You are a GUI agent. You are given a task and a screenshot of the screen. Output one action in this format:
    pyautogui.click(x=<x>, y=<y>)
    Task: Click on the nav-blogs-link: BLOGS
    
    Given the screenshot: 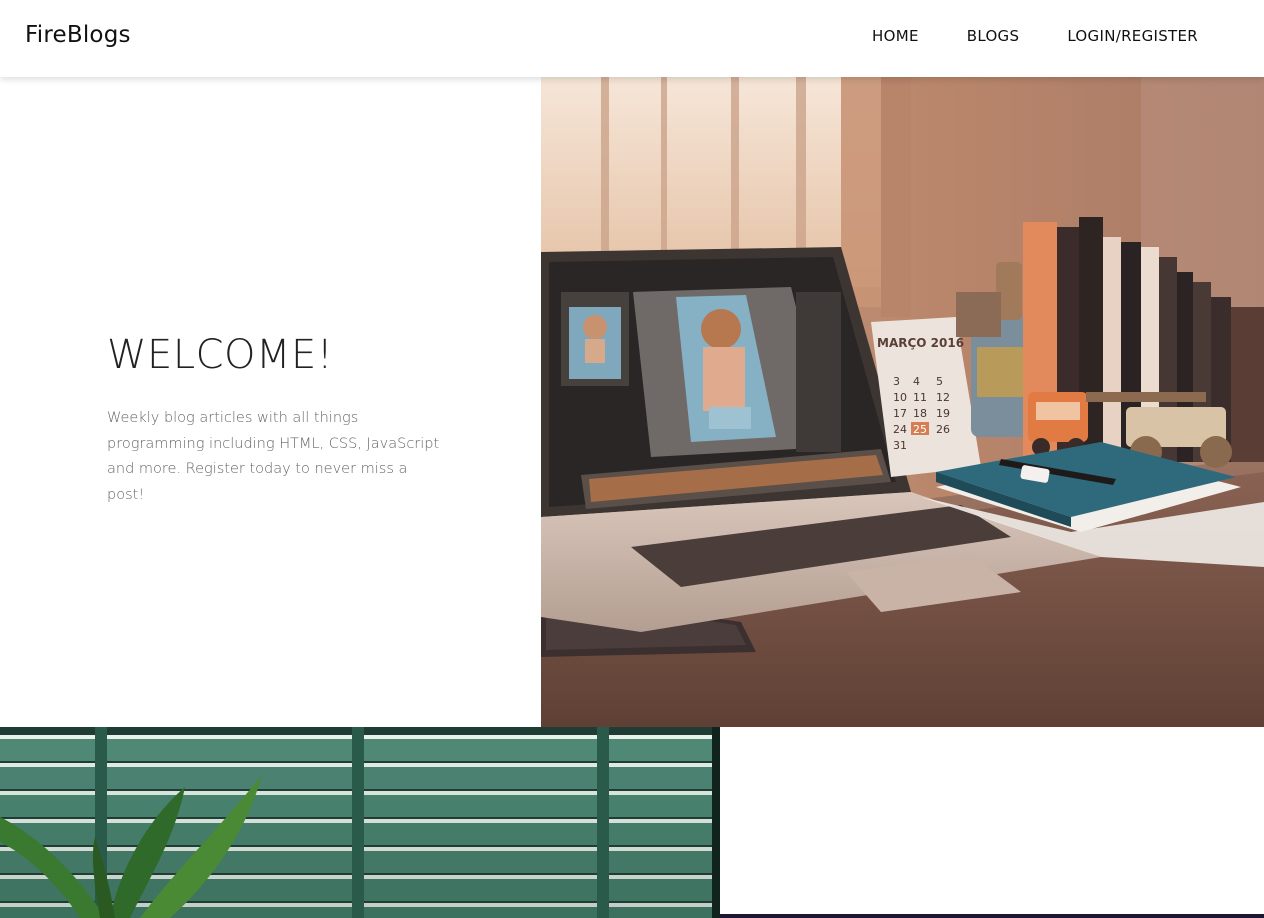 What is the action you would take?
    pyautogui.click(x=993, y=36)
    